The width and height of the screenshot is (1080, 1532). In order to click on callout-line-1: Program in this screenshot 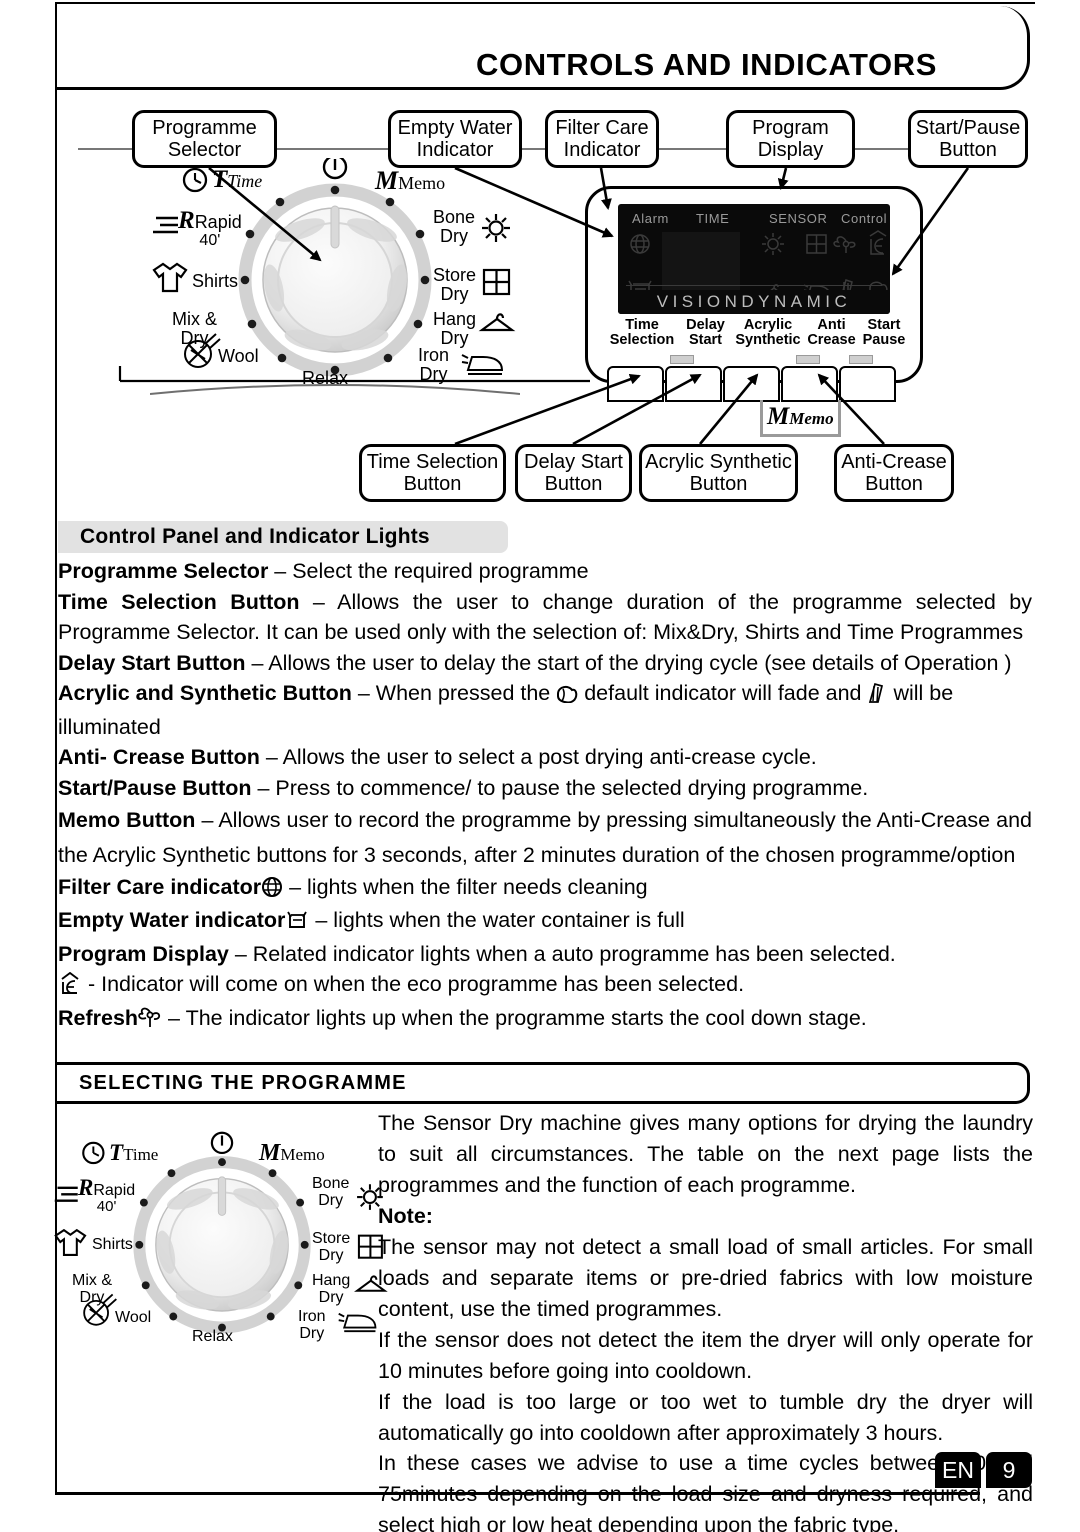, I will do `click(790, 127)`.